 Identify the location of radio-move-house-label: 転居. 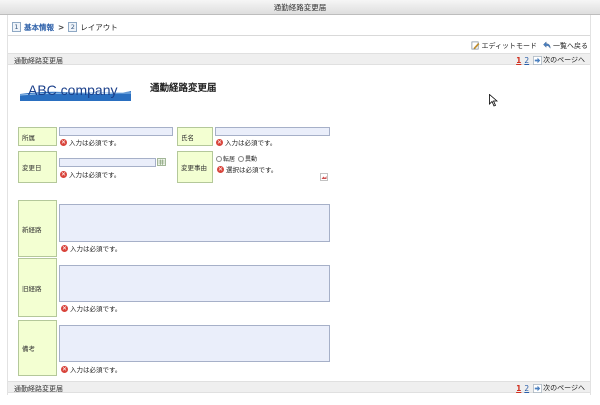
(229, 159).